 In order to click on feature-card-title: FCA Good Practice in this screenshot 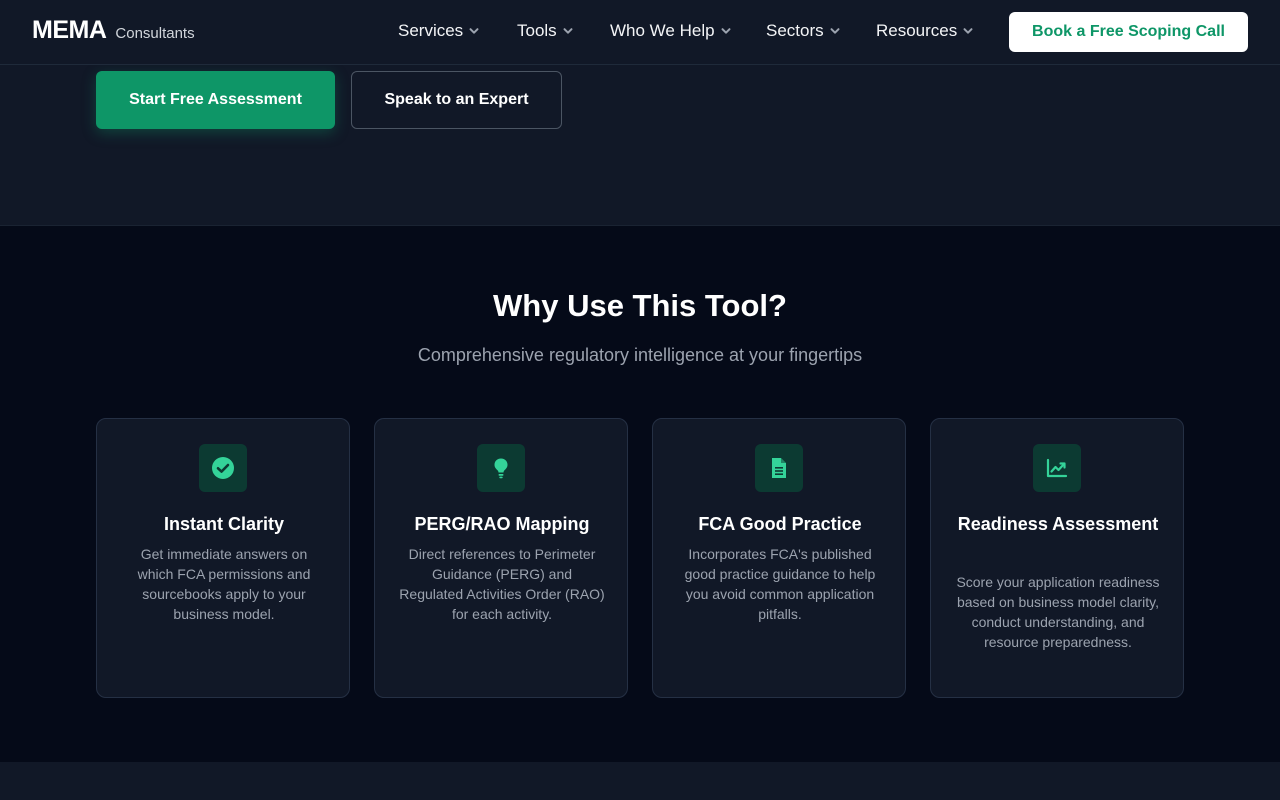, I will do `click(780, 524)`.